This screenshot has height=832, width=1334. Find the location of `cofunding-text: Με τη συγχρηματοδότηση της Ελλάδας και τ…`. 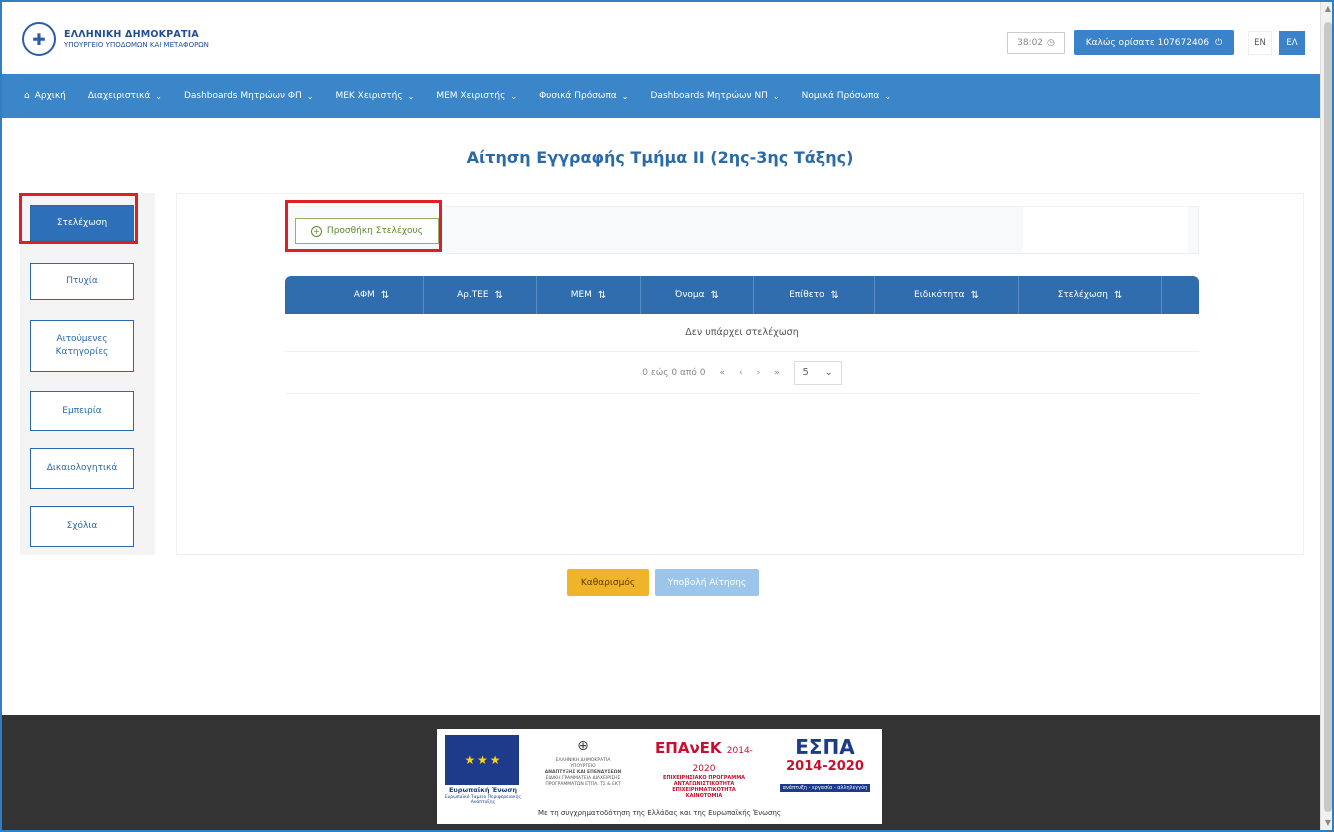

cofunding-text: Με τη συγχρηματοδότηση της Ελλάδας και τ… is located at coordinates (659, 813).